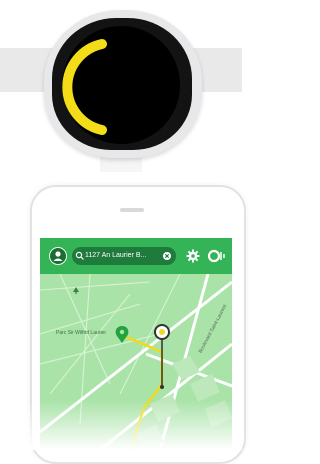 The height and width of the screenshot is (464, 320). What do you see at coordinates (84, 87) in the screenshot?
I see `progress-arc-icon` at bounding box center [84, 87].